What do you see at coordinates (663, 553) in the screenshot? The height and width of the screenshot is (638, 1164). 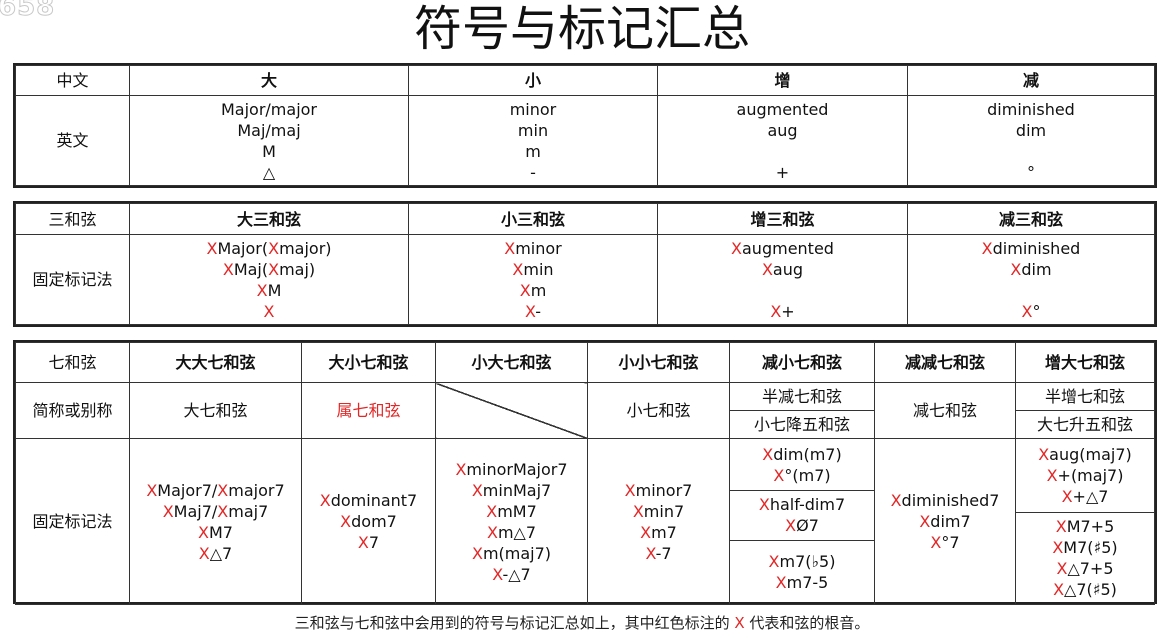 I see `cell-text: -7` at bounding box center [663, 553].